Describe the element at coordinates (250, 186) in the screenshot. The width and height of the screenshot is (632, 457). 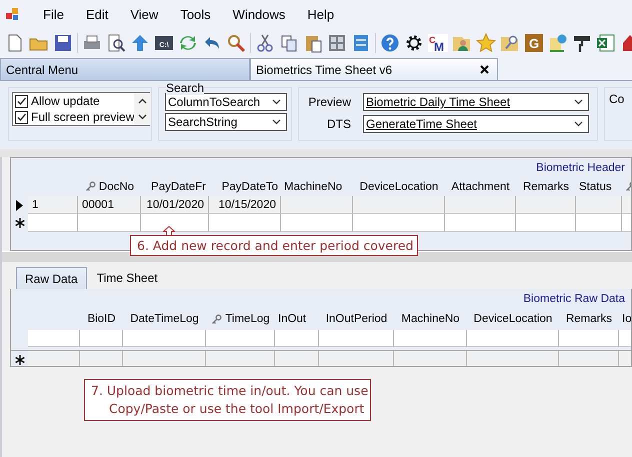
I see `column-header: PayDateTo` at that location.